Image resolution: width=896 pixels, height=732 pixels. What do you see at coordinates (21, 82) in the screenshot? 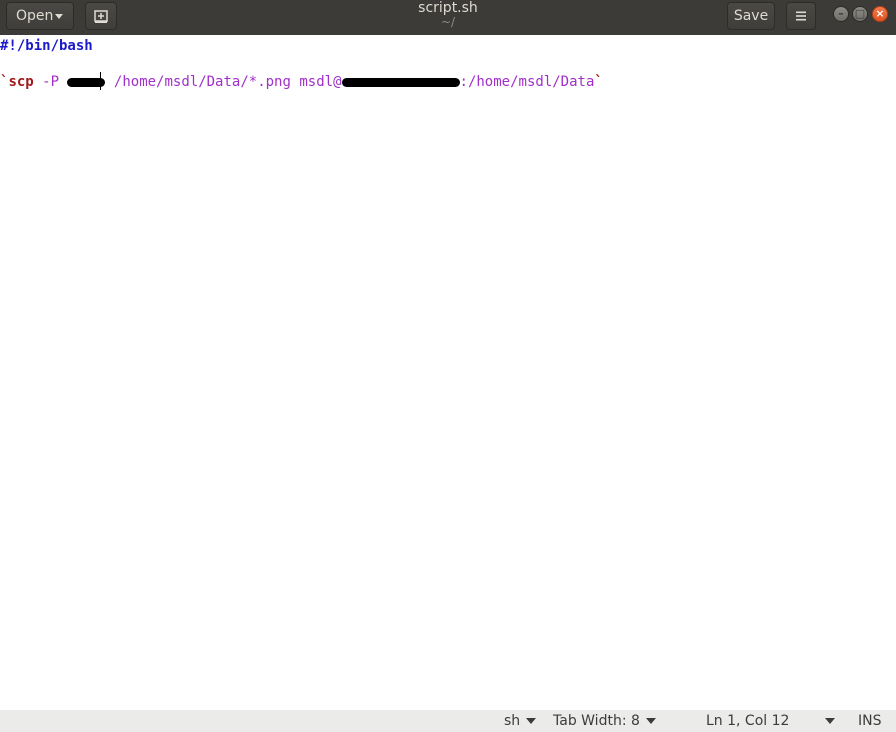
I see `command-token: scp` at bounding box center [21, 82].